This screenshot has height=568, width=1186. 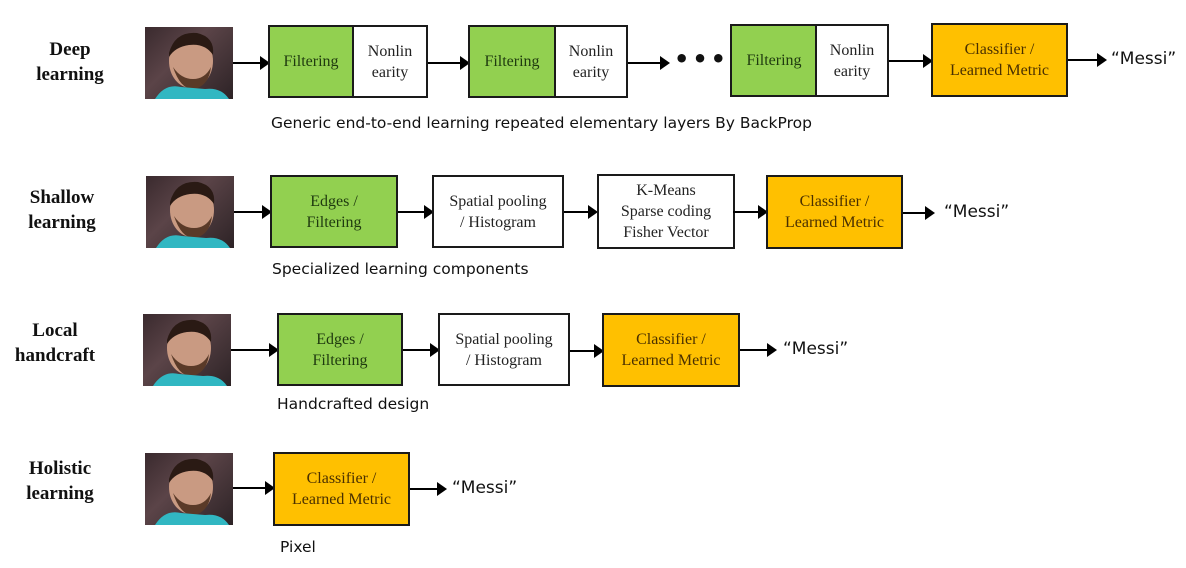 I want to click on row-caption: Pixel, so click(x=298, y=547).